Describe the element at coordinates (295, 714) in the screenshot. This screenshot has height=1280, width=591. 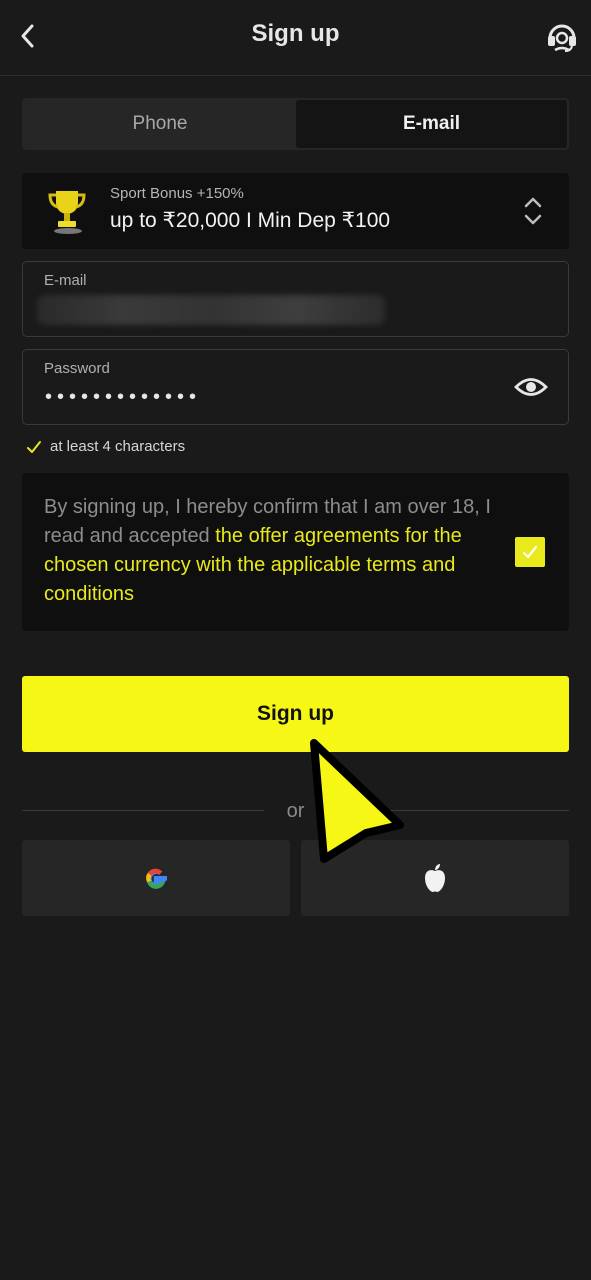
I see `signup-button: Sign up` at that location.